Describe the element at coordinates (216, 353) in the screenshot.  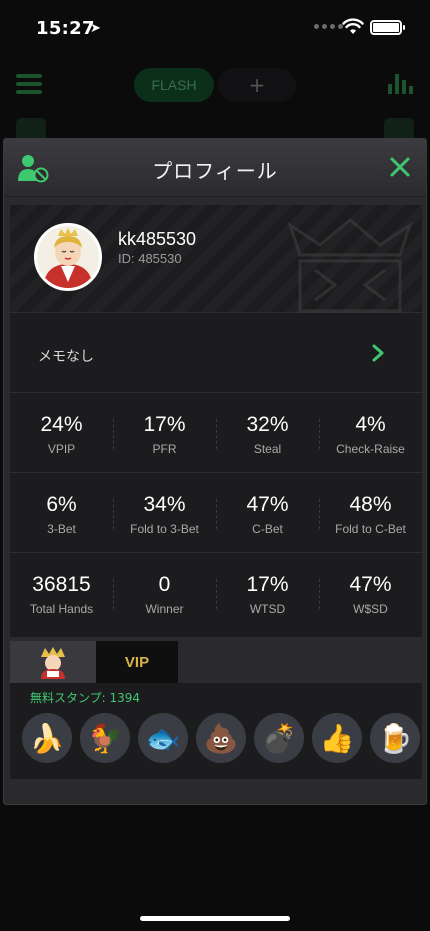
I see `memo-row: メモなし` at that location.